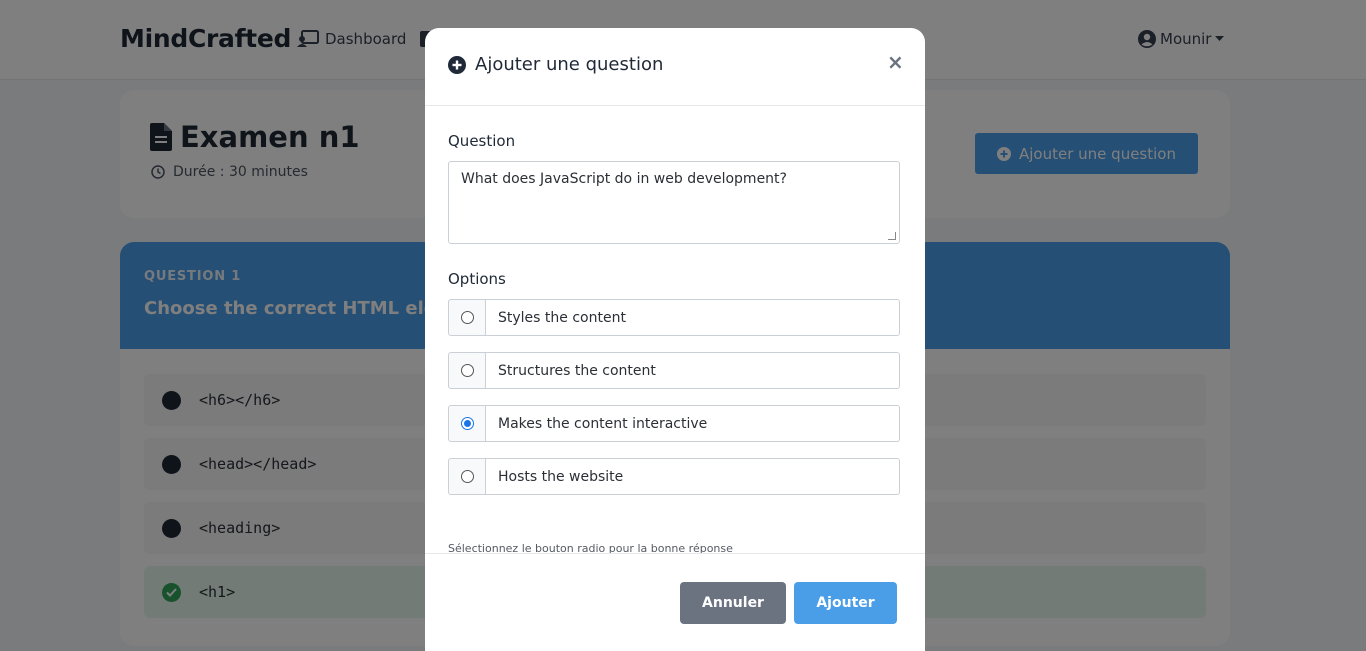  I want to click on modal-title-text: Ajouter une question, so click(569, 64).